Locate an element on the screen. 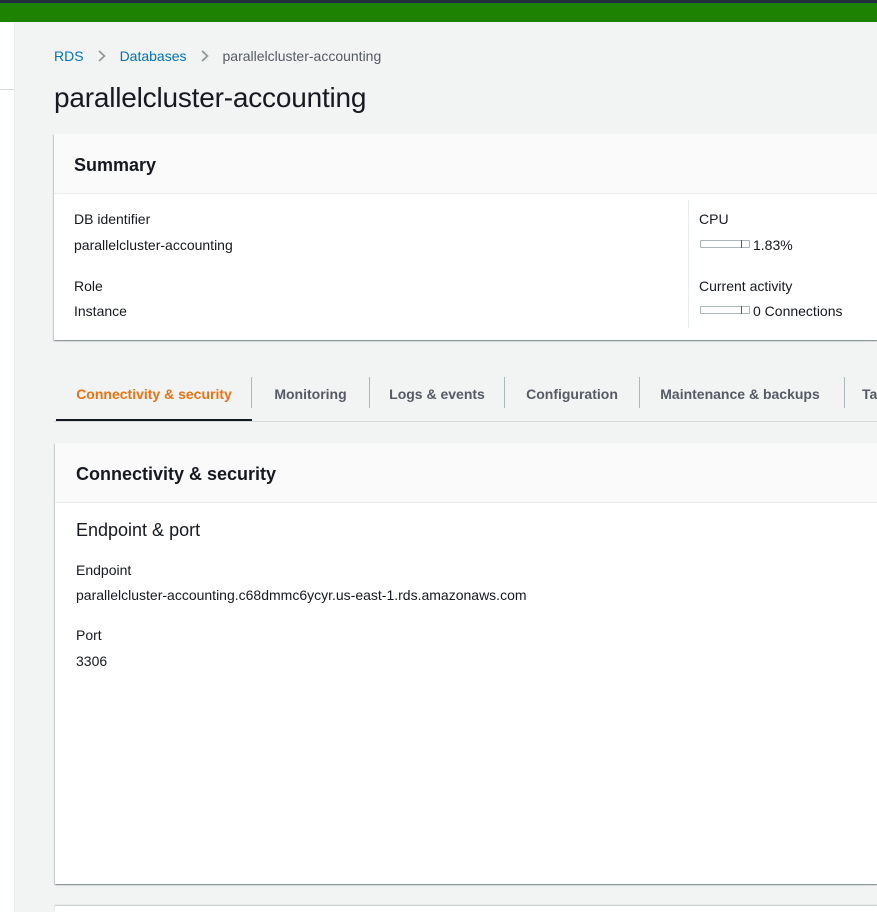 Image resolution: width=877 pixels, height=912 pixels. db-identifier-value: parallelcluster-accounting is located at coordinates (153, 245).